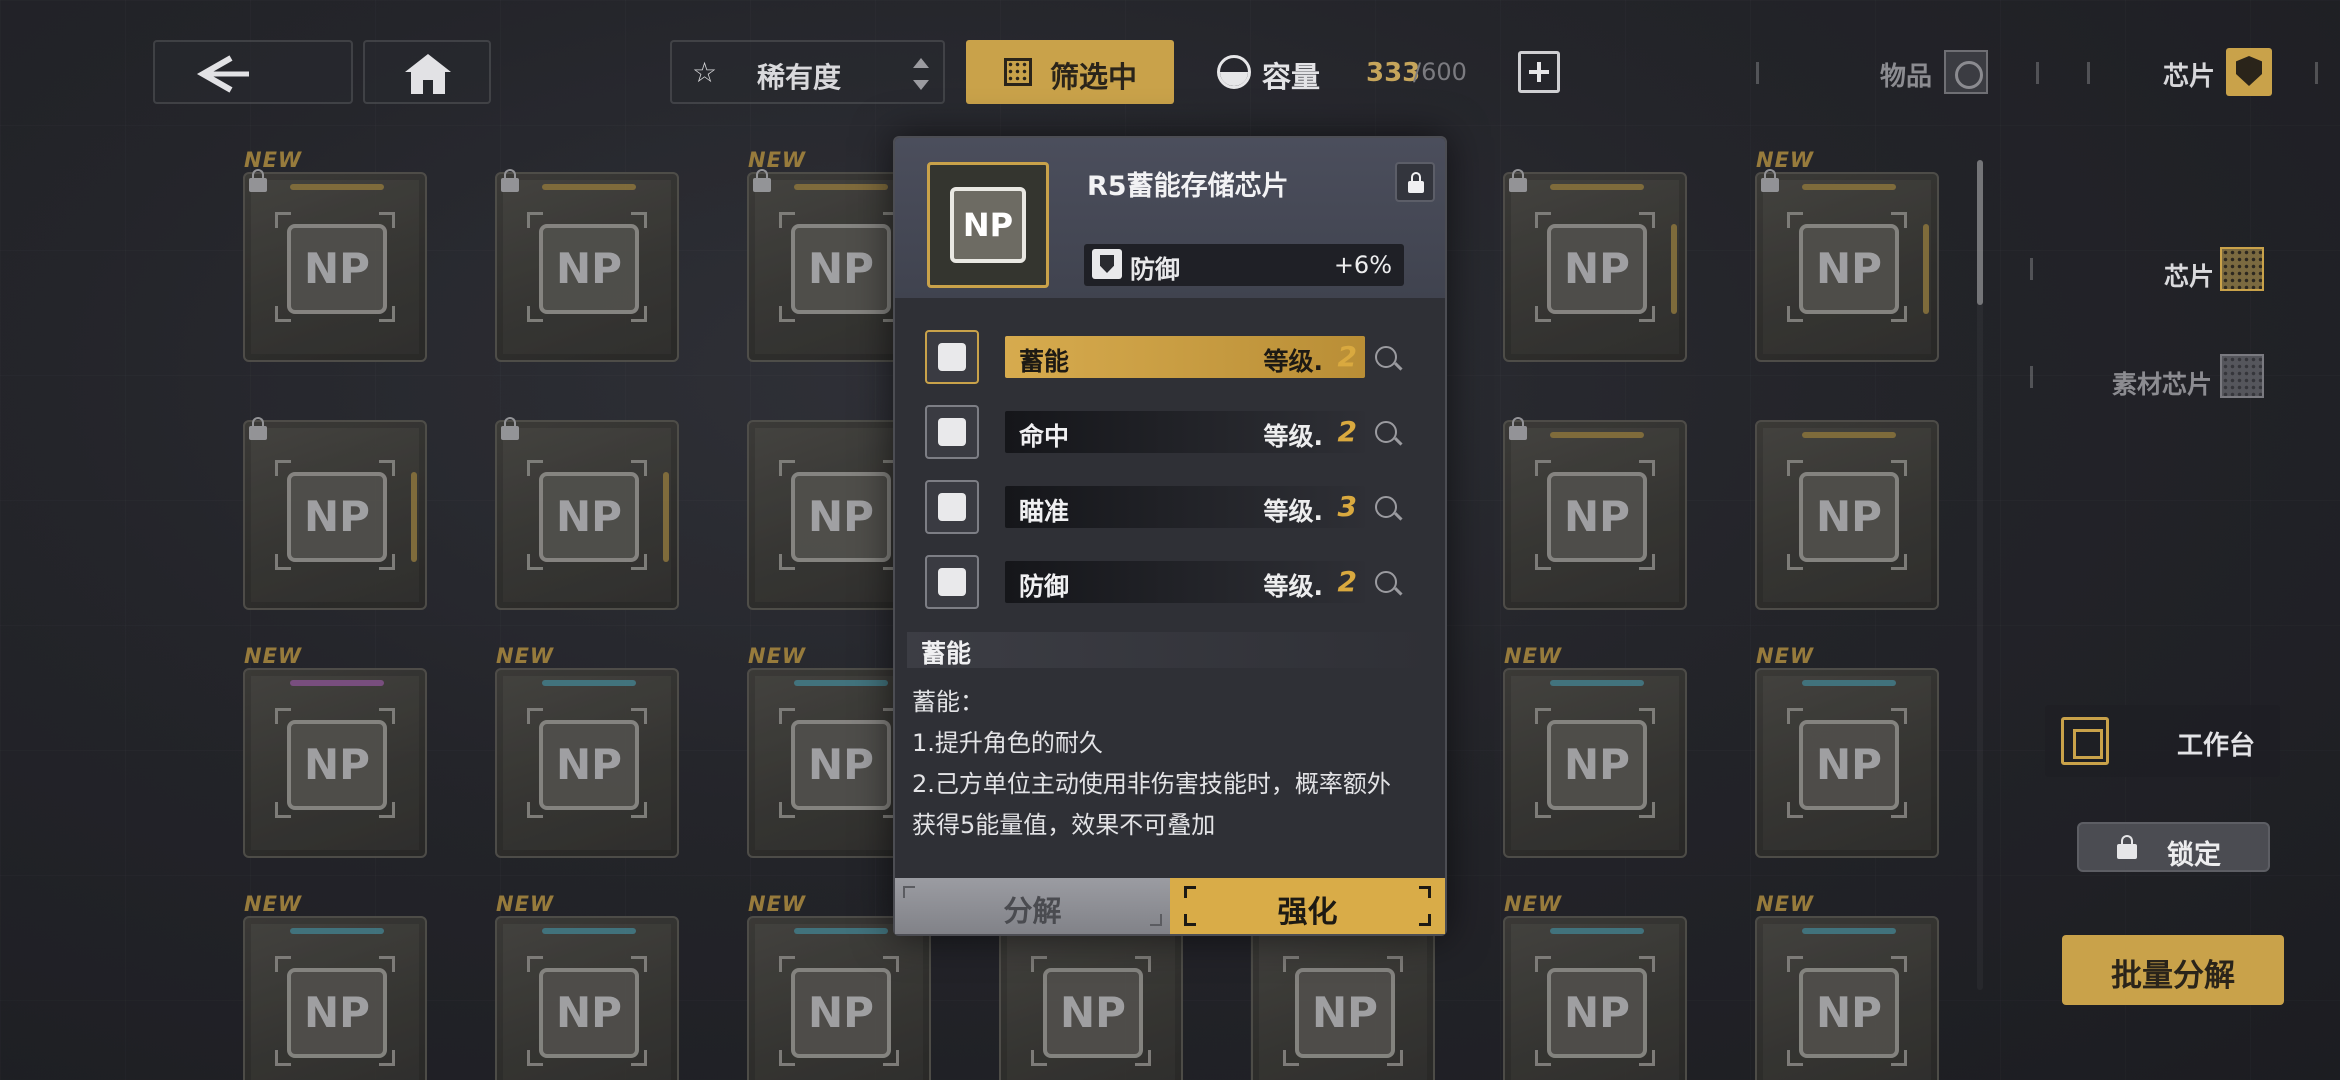 Image resolution: width=2340 pixels, height=1080 pixels. Describe the element at coordinates (799, 77) in the screenshot. I see `sort-label: 稀有度` at that location.